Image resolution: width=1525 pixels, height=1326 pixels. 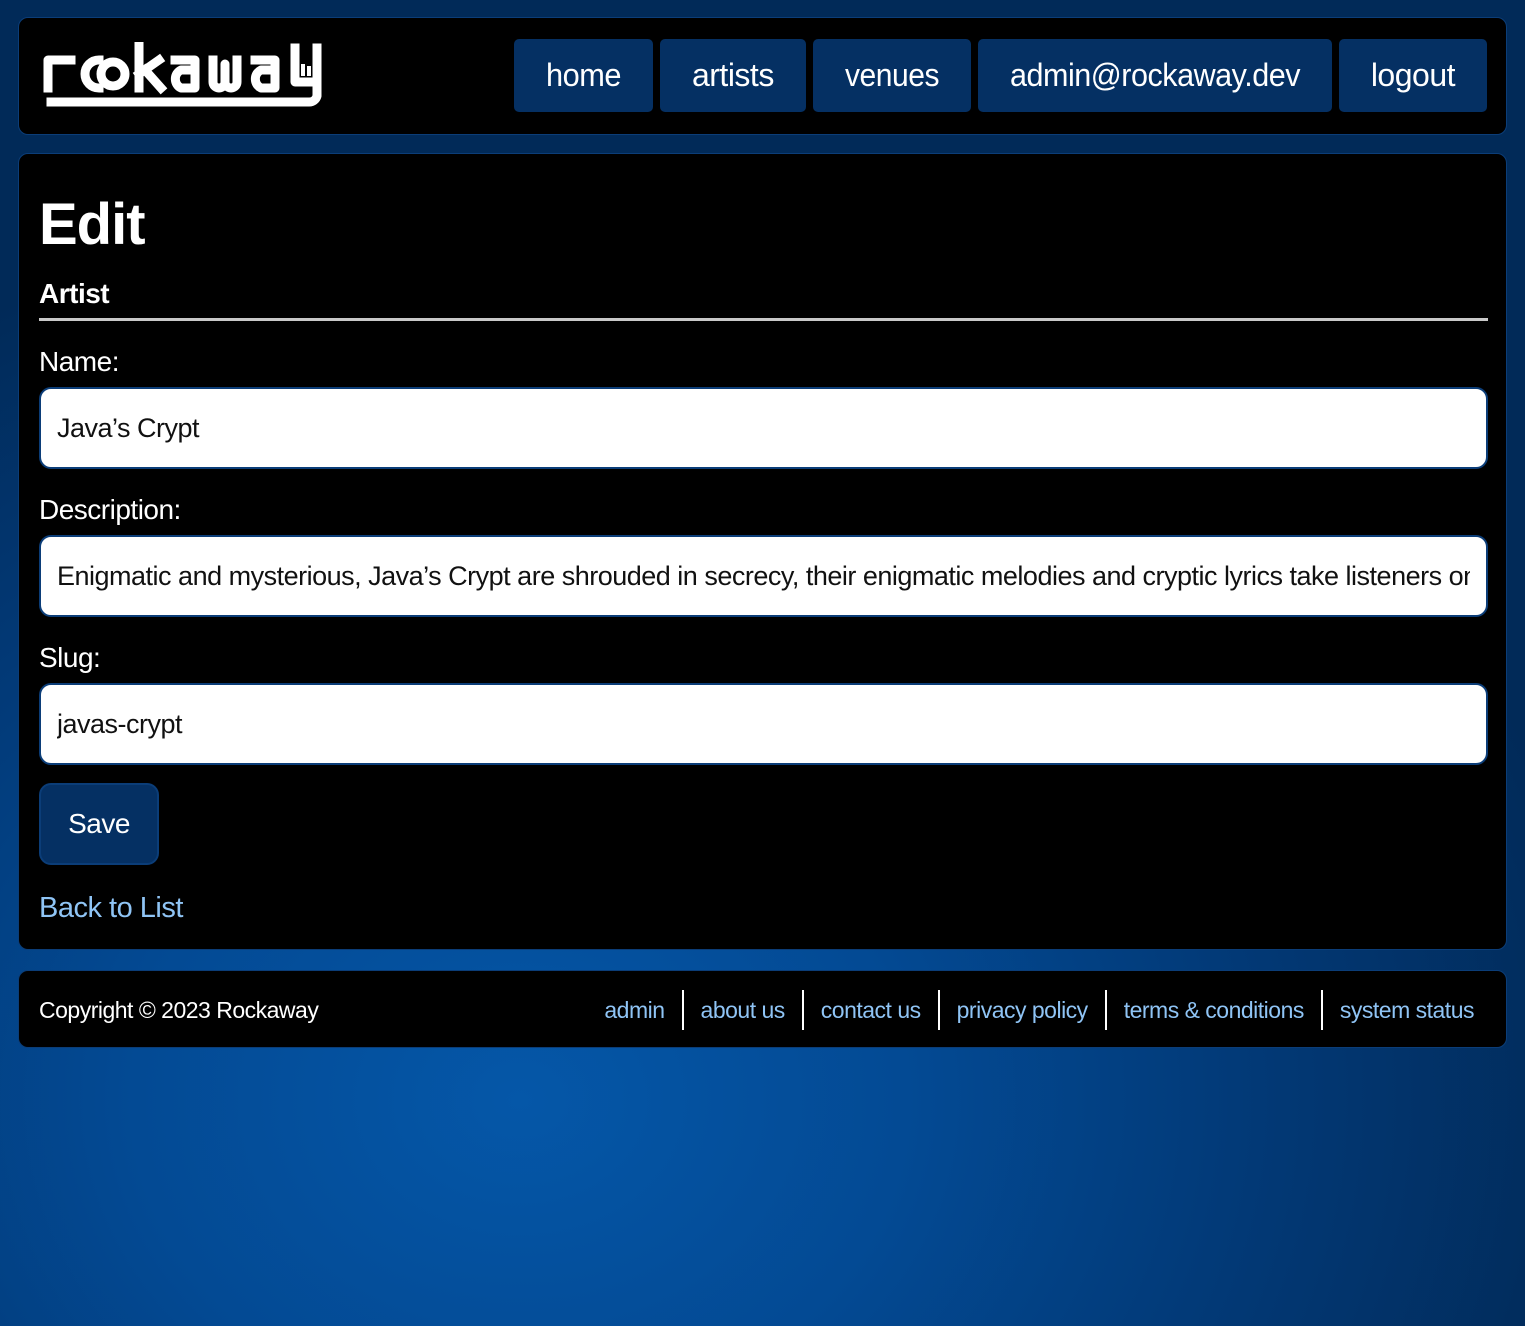 I want to click on nav-logout-button: logout, so click(x=1412, y=75).